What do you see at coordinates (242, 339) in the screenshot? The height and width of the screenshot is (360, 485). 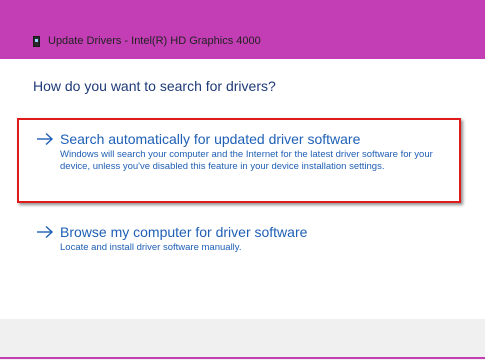 I see `dialog-footer` at bounding box center [242, 339].